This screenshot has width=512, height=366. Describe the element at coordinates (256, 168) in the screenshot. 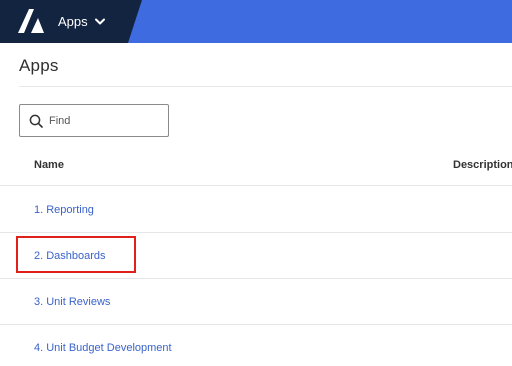

I see `table-header: Name Description` at that location.